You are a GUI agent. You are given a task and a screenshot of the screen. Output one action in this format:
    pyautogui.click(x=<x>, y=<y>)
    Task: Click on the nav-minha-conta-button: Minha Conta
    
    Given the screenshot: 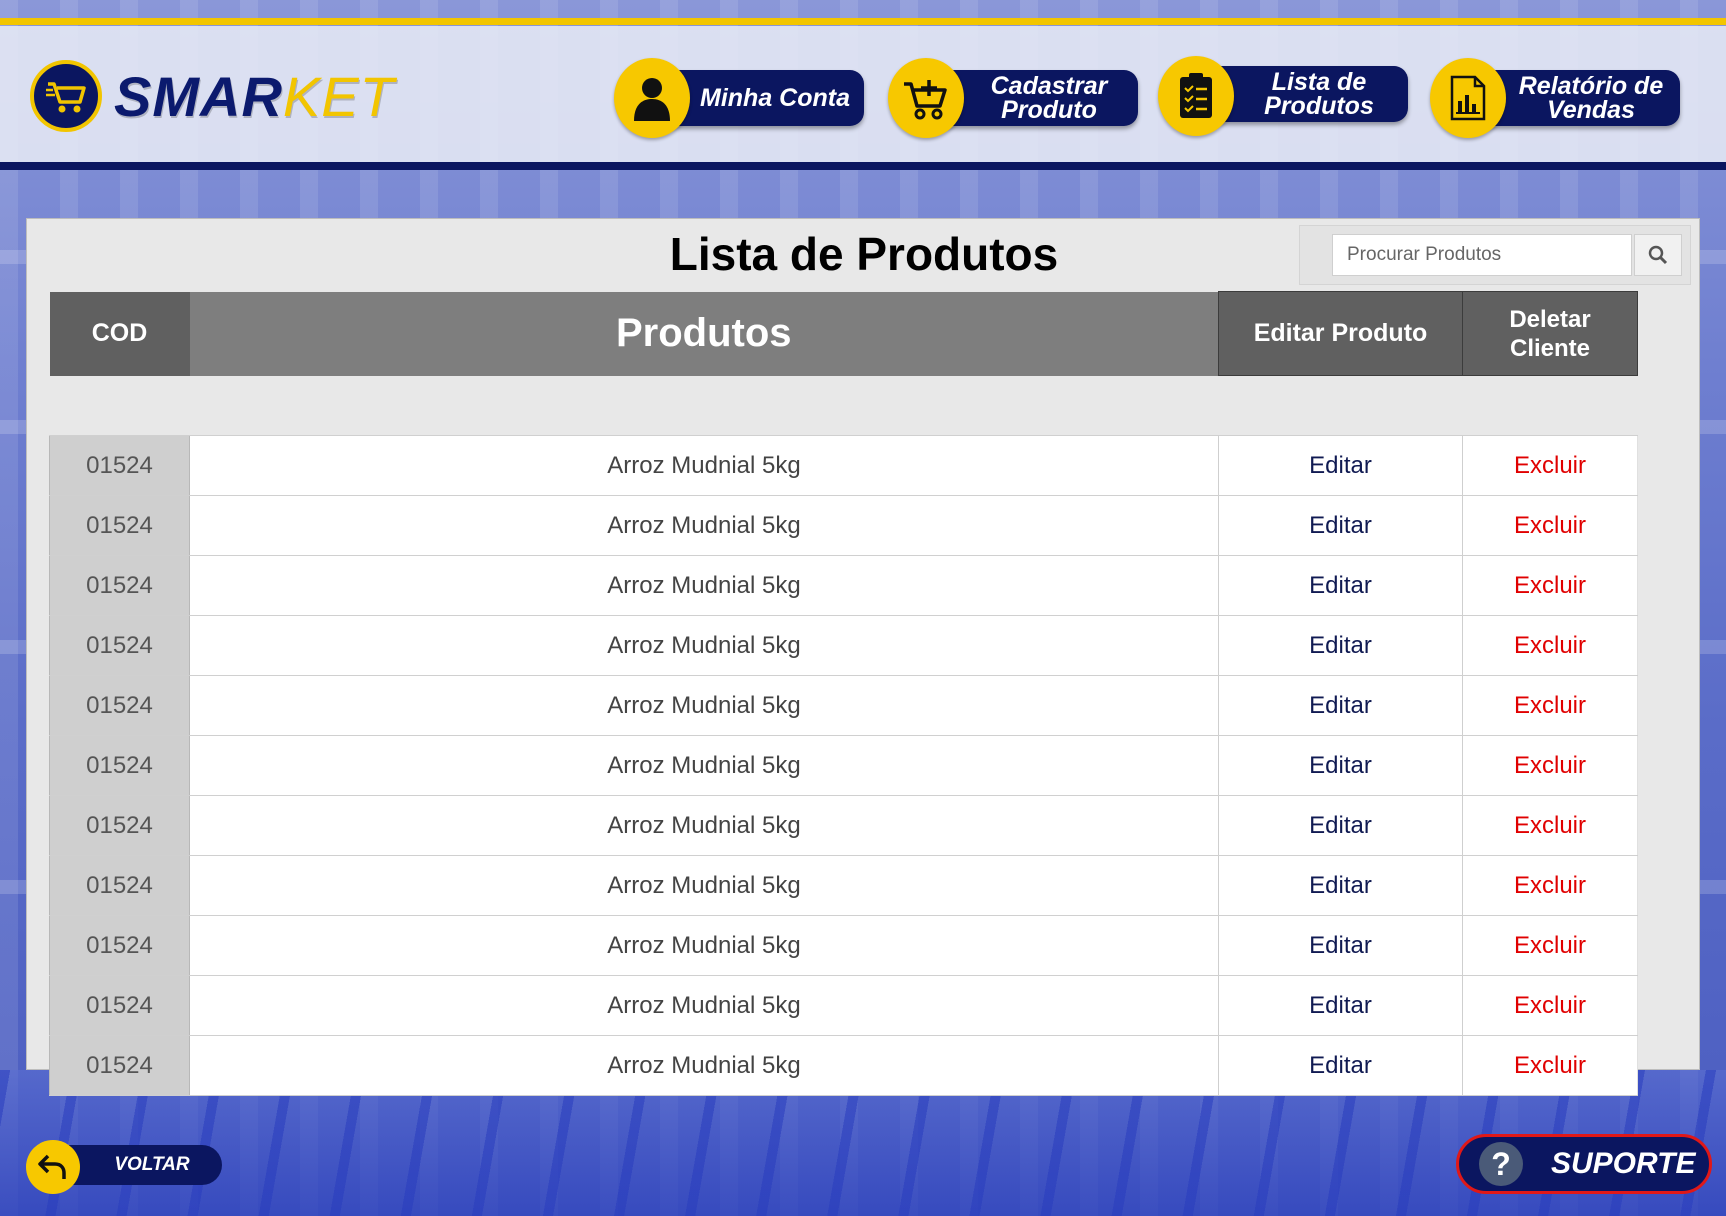 What is the action you would take?
    pyautogui.click(x=739, y=98)
    